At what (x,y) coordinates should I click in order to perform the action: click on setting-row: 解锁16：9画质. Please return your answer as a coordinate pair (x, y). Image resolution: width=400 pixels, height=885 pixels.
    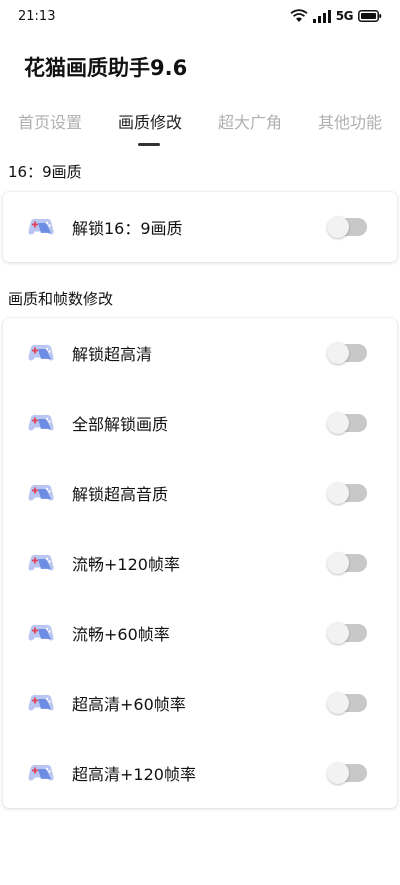
    Looking at the image, I should click on (200, 227).